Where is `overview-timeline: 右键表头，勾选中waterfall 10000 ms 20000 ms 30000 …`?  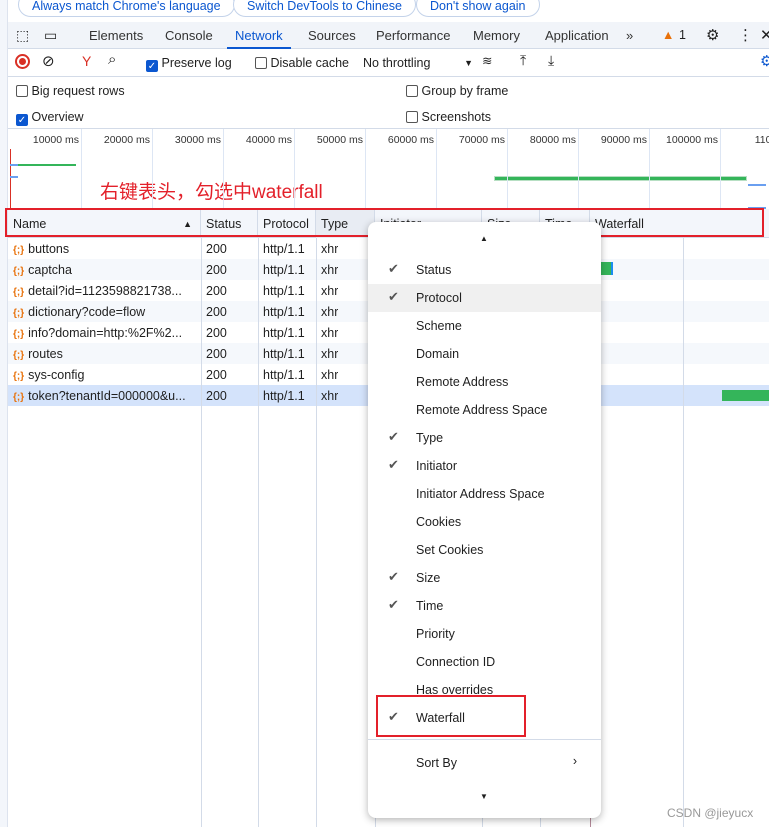
overview-timeline: 右键表头，勾选中waterfall 10000 ms 20000 ms 30000 … is located at coordinates (388, 169).